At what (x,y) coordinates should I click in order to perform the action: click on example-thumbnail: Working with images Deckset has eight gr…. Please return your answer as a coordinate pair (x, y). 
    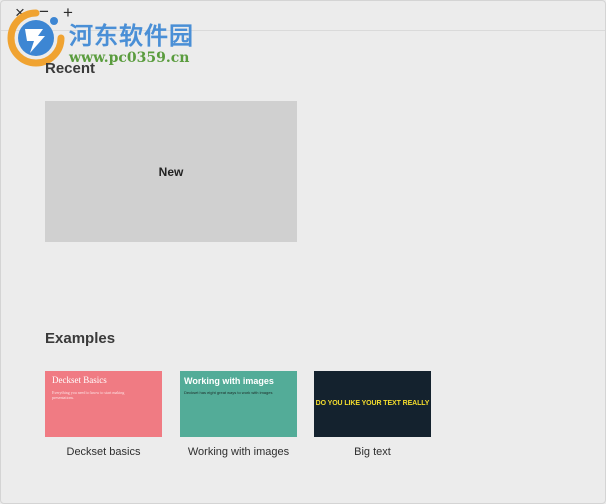
    Looking at the image, I should click on (238, 404).